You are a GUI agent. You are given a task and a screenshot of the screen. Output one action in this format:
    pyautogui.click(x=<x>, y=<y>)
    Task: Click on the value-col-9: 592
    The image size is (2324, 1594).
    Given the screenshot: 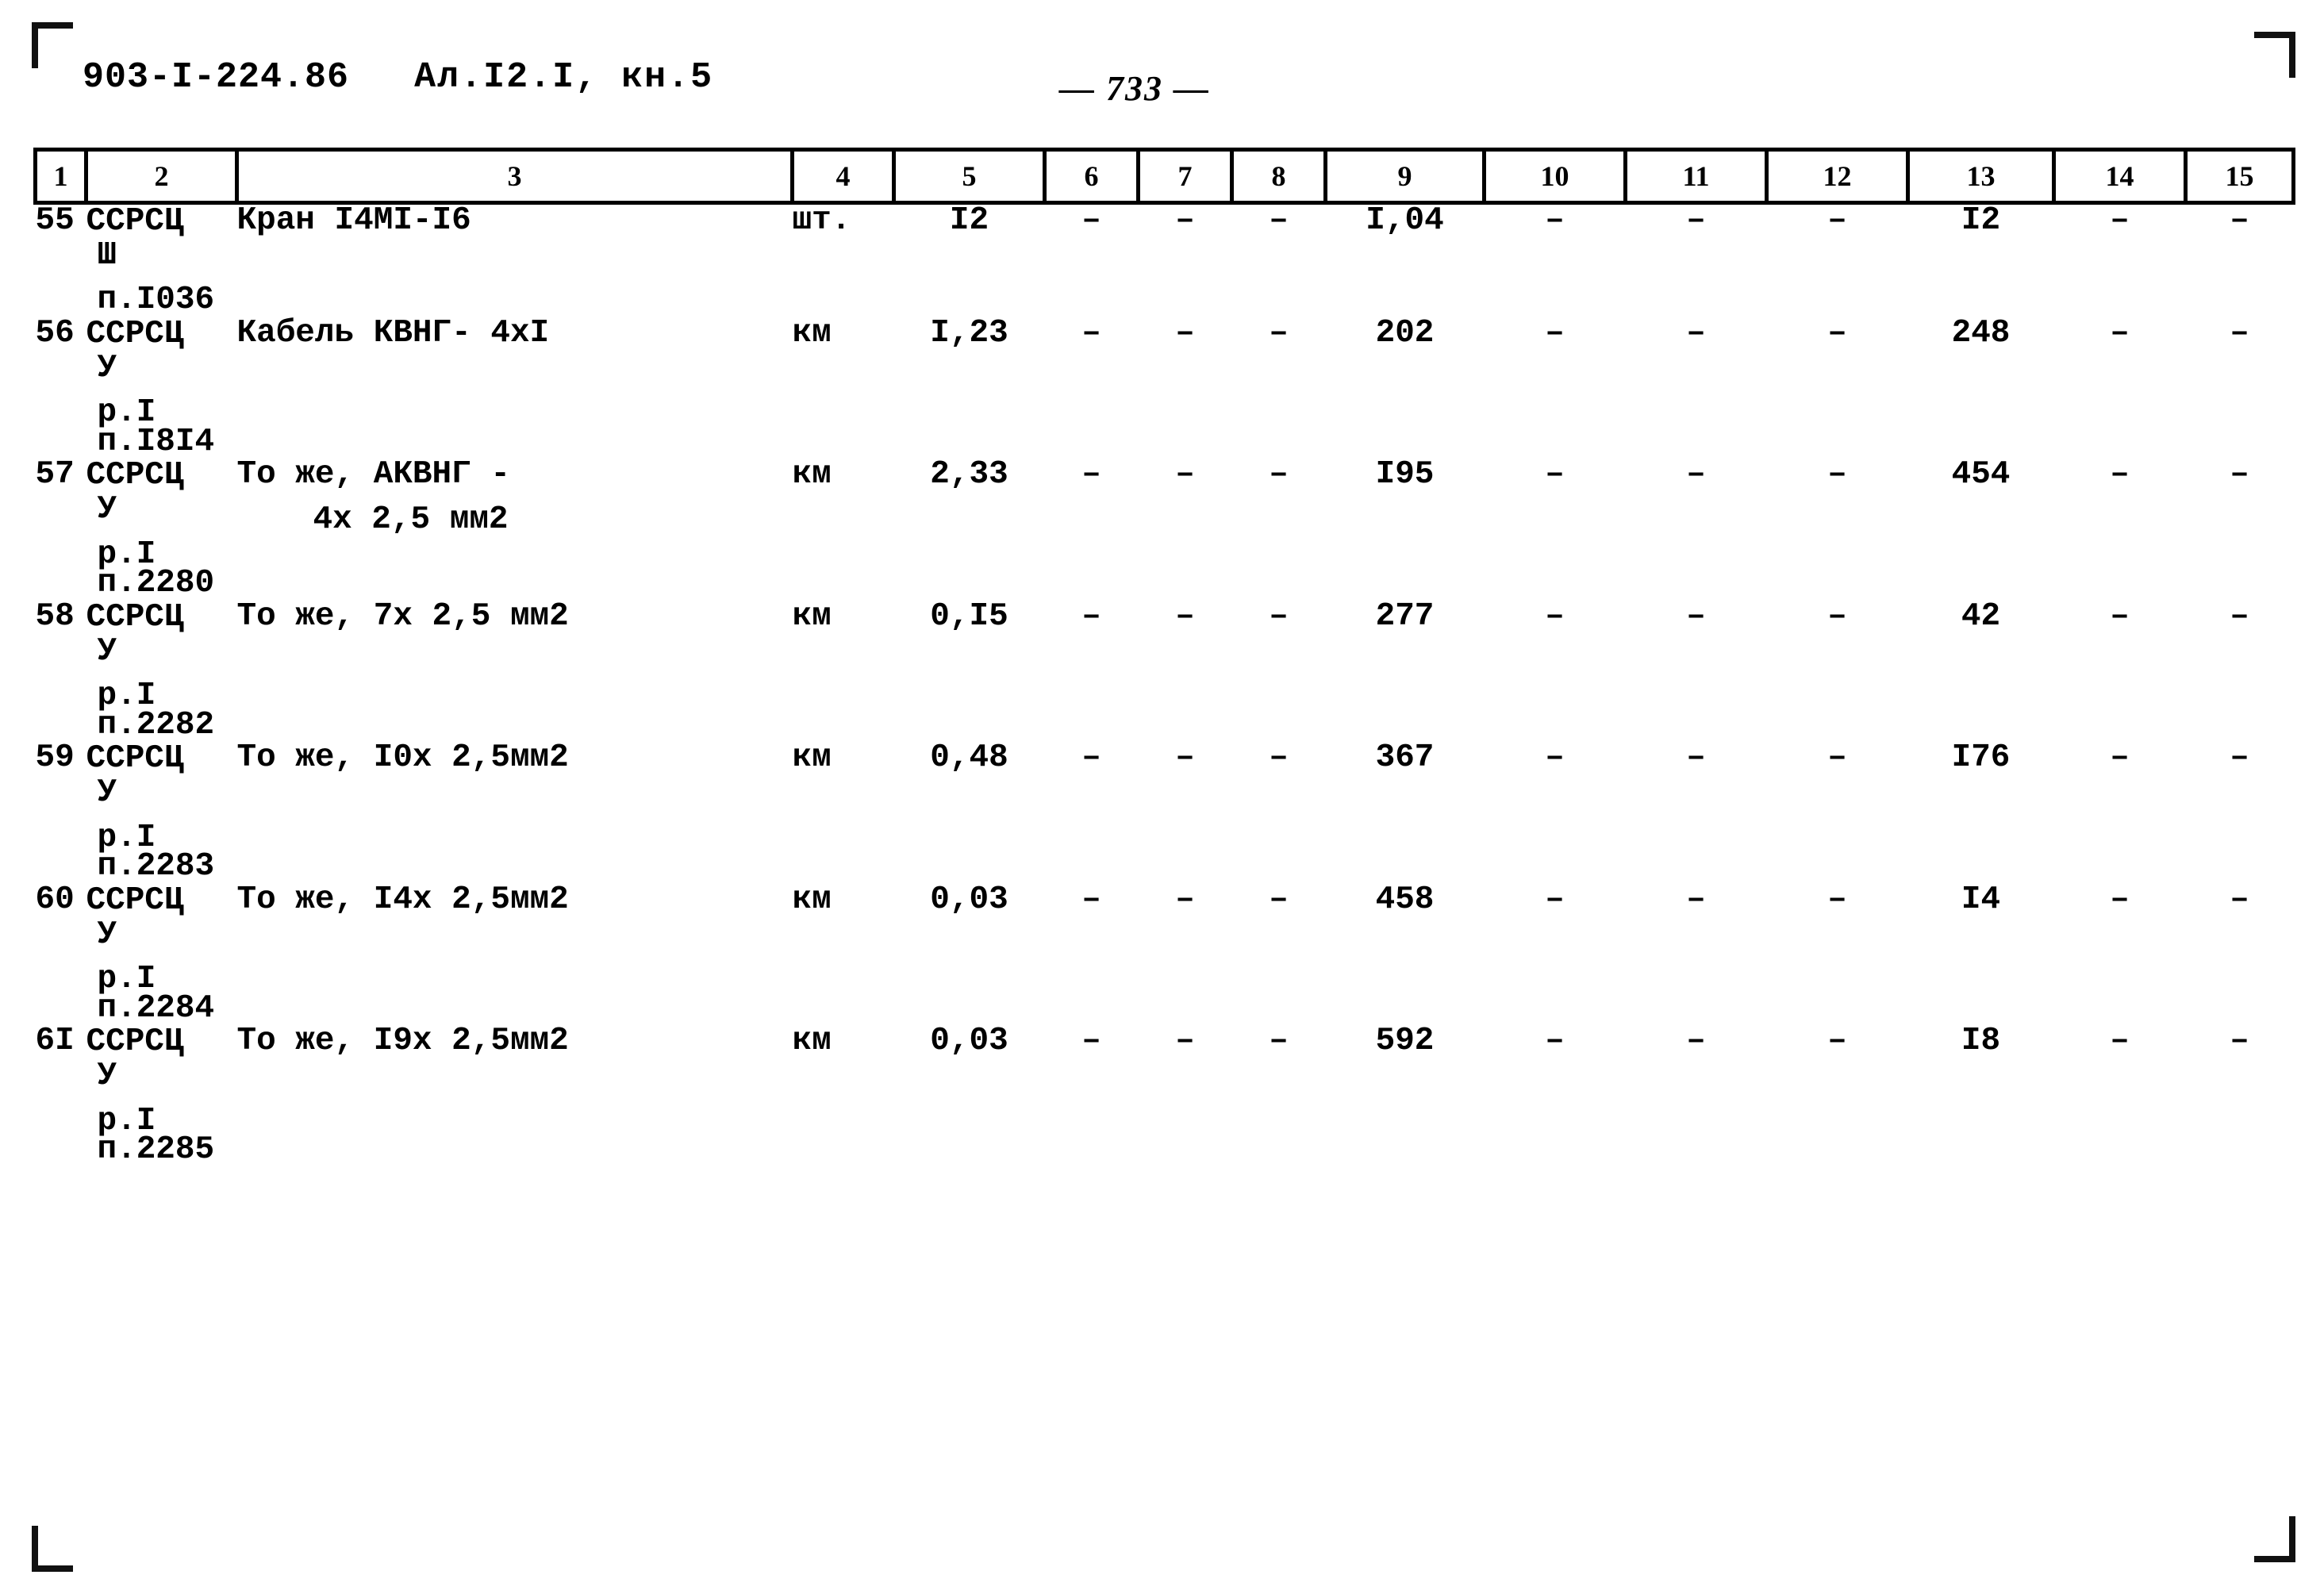 What is the action you would take?
    pyautogui.click(x=1405, y=1041)
    